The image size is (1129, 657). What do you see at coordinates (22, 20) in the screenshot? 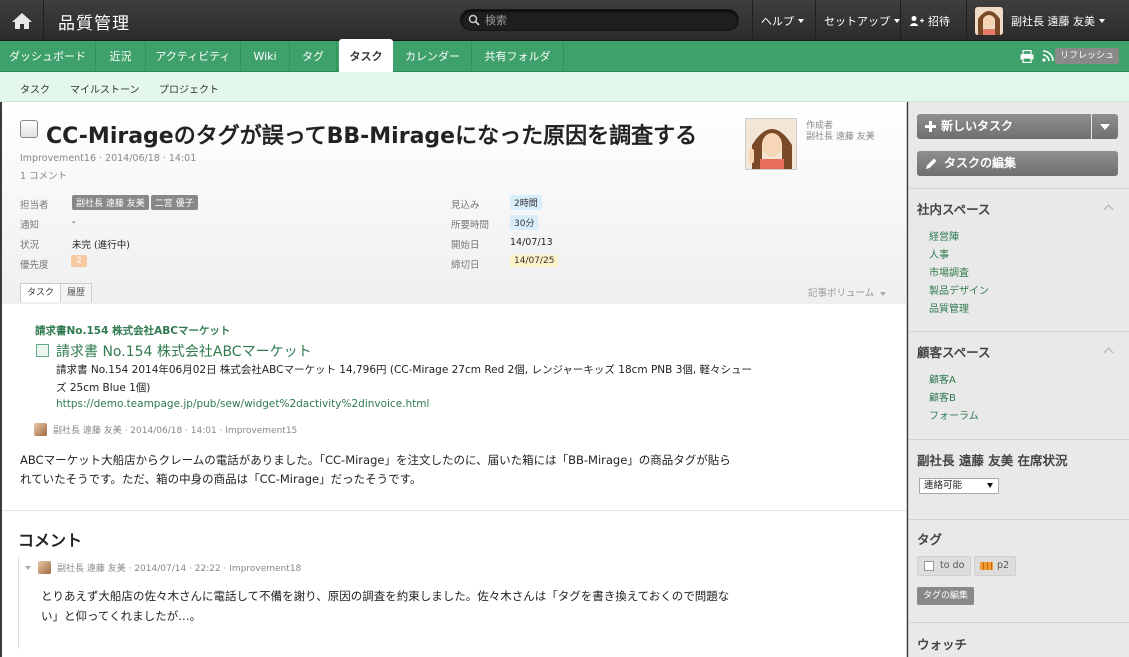
I see `home-button` at bounding box center [22, 20].